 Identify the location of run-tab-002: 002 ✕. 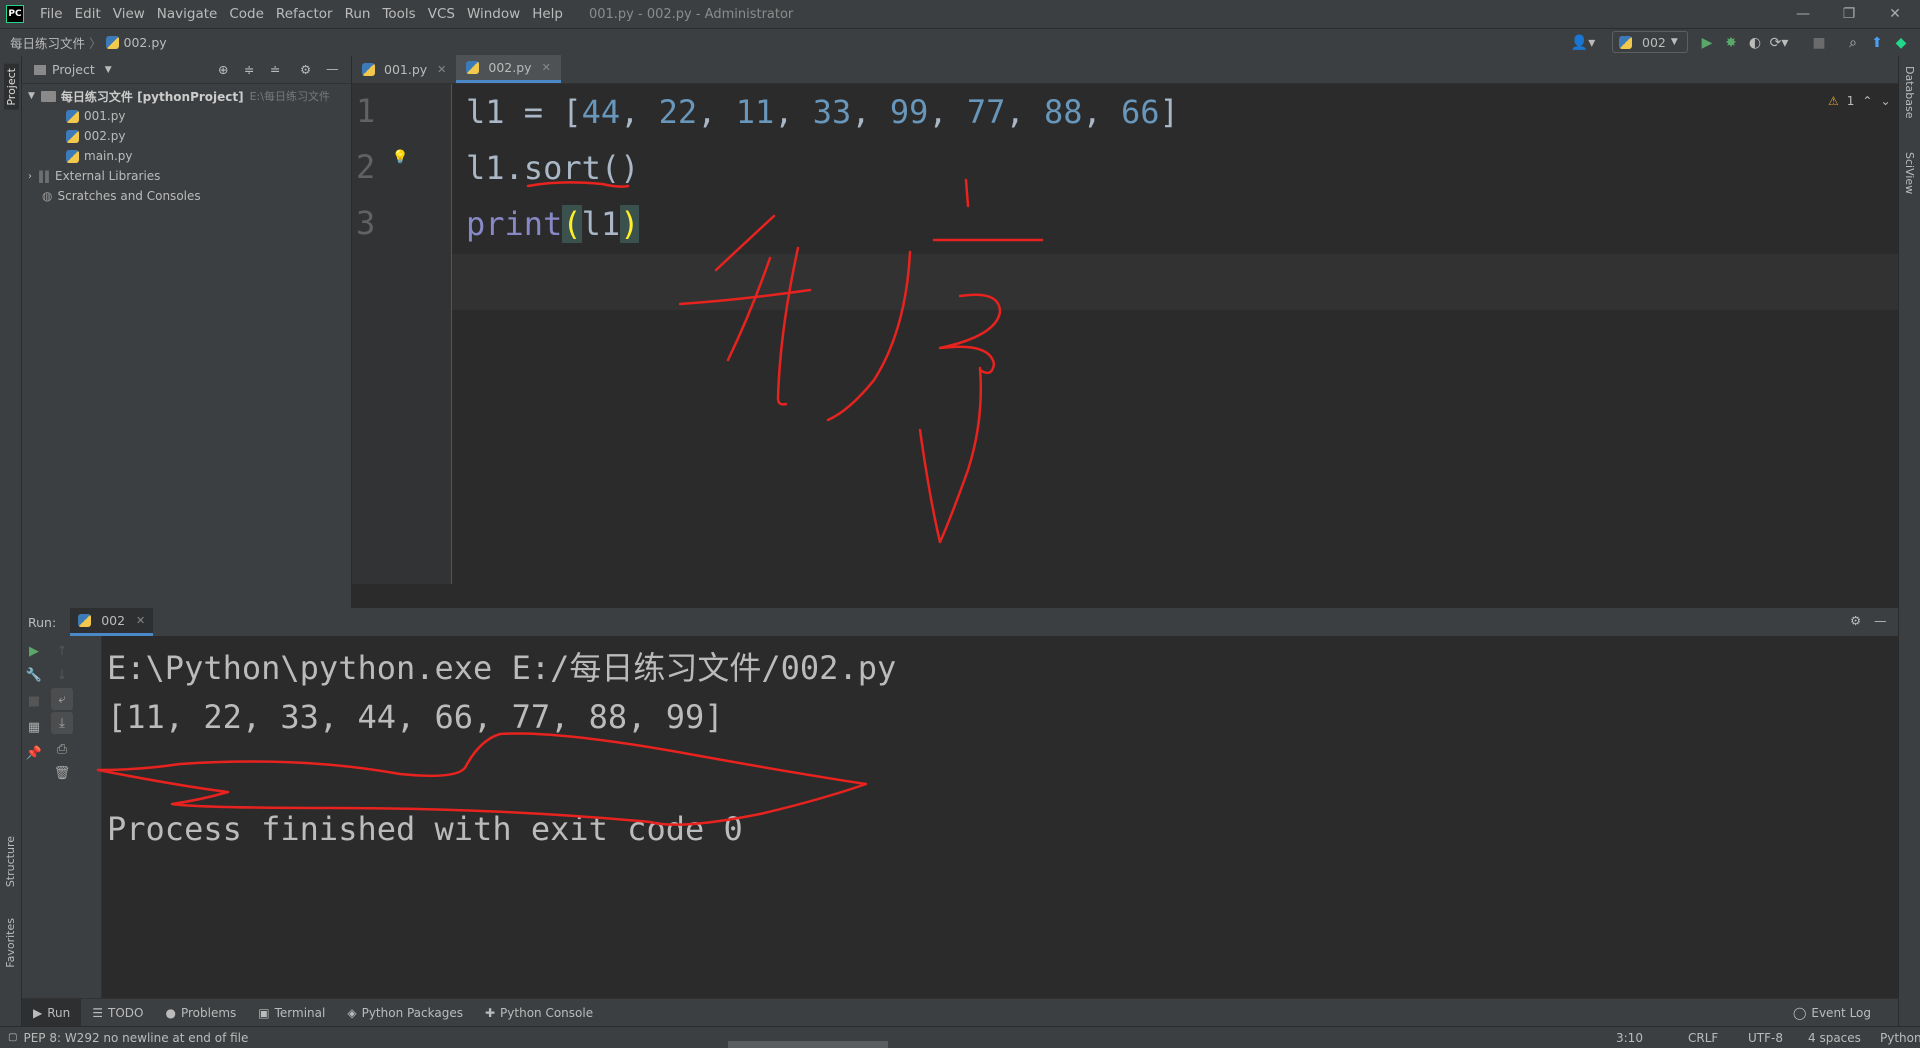
(112, 622).